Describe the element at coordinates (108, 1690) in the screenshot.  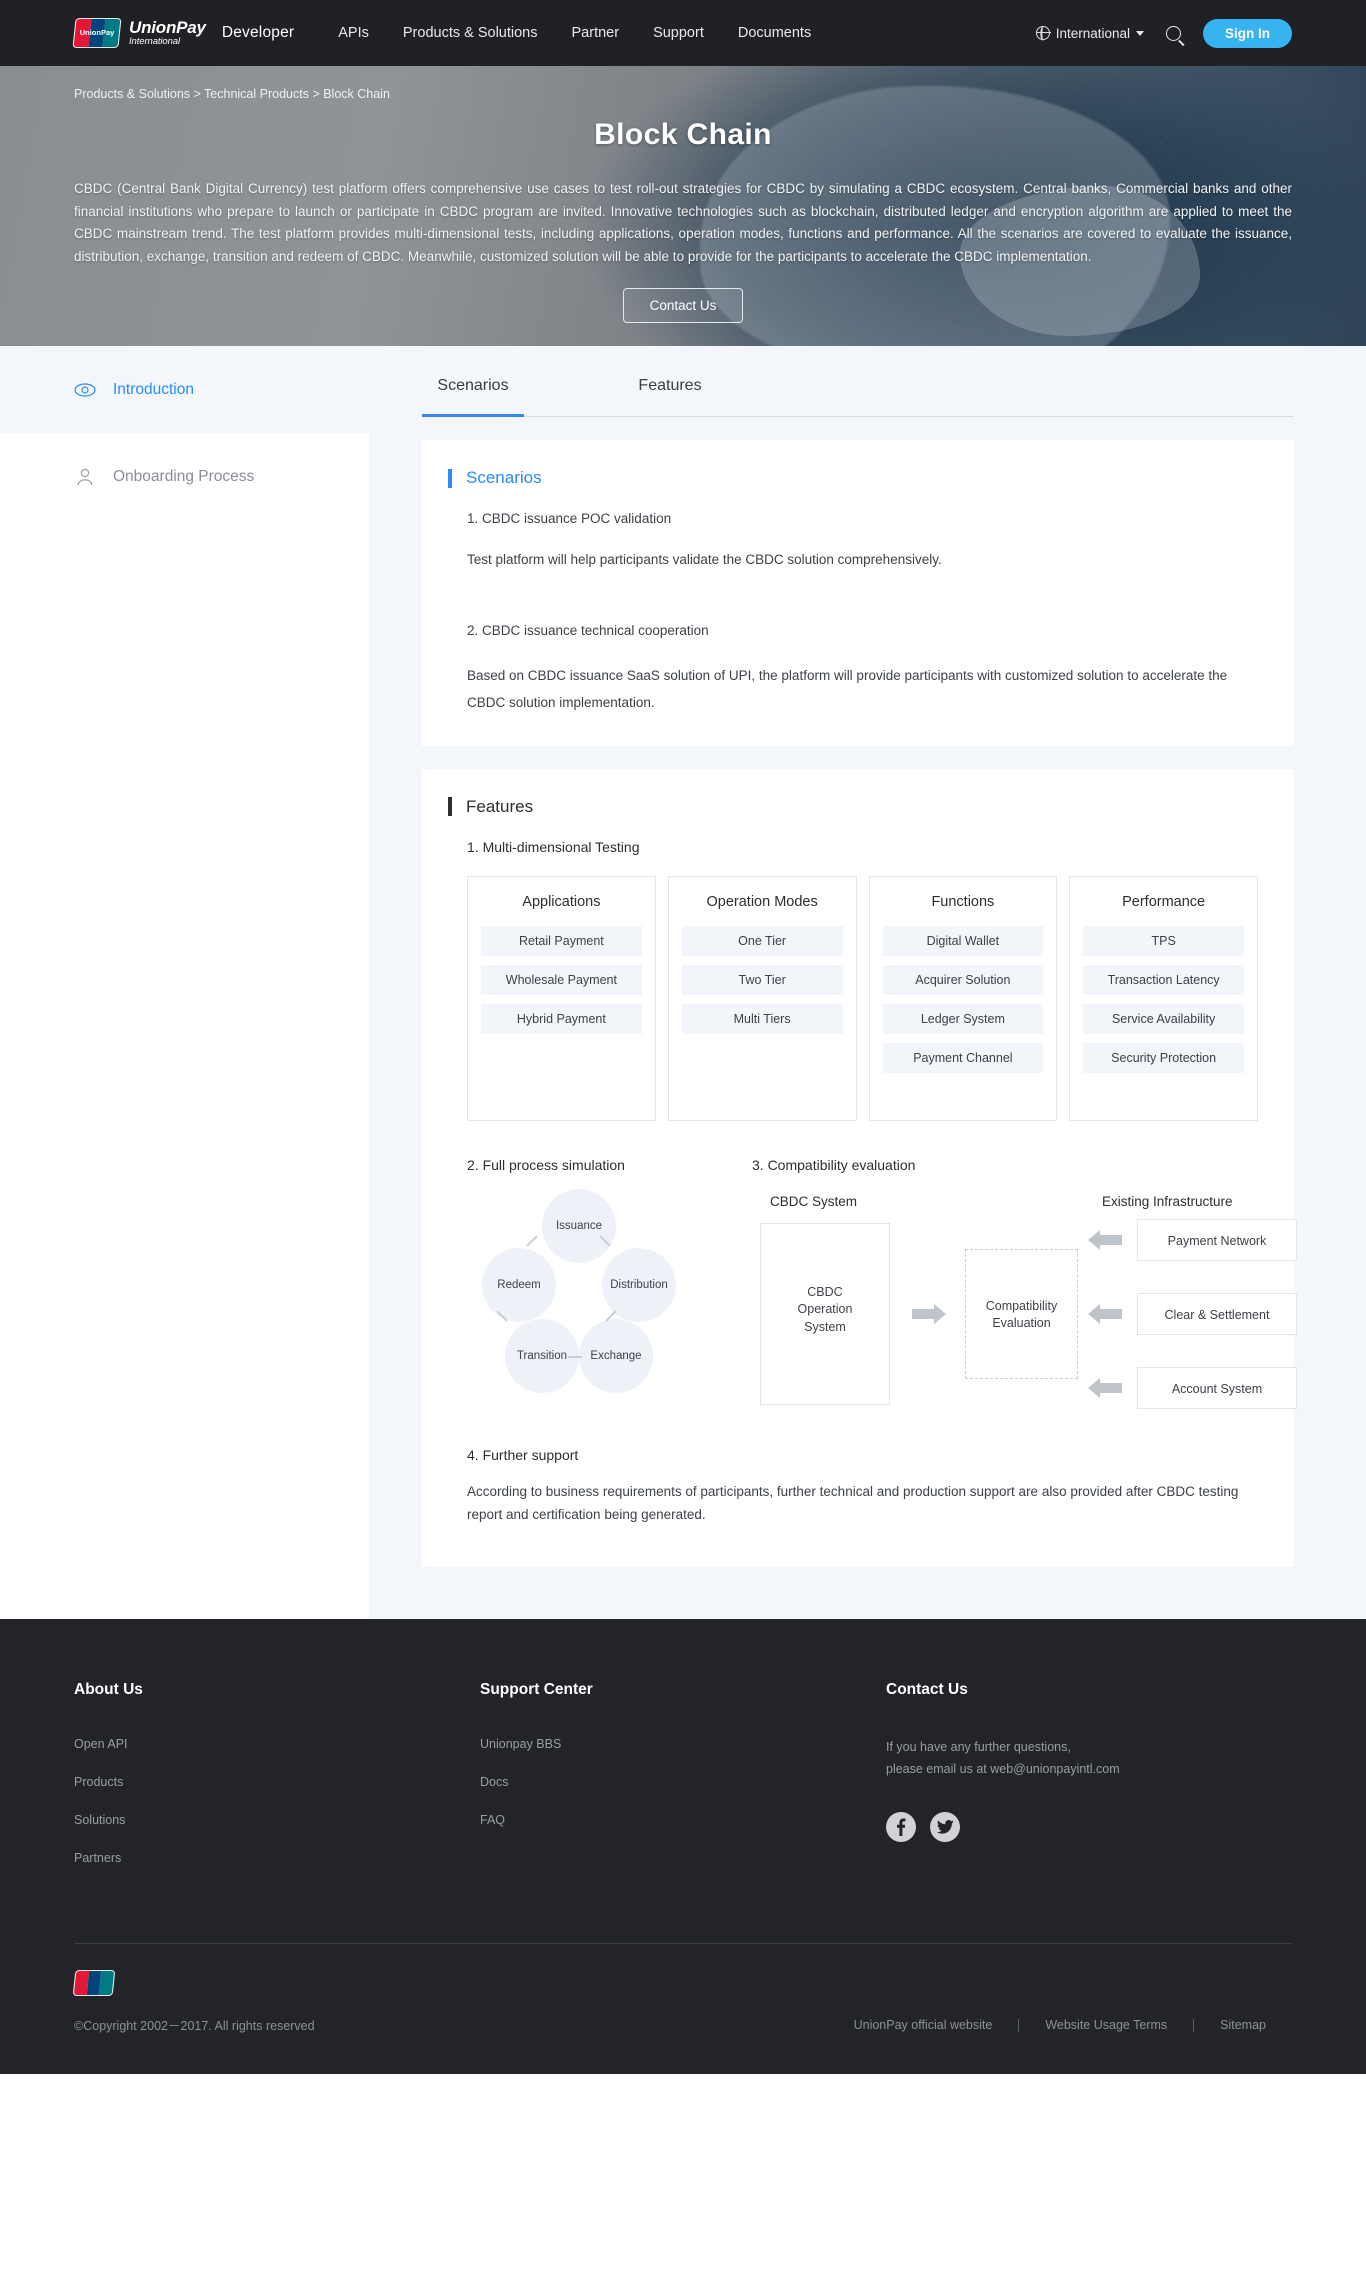
I see `footer-column-heading: About Us` at that location.